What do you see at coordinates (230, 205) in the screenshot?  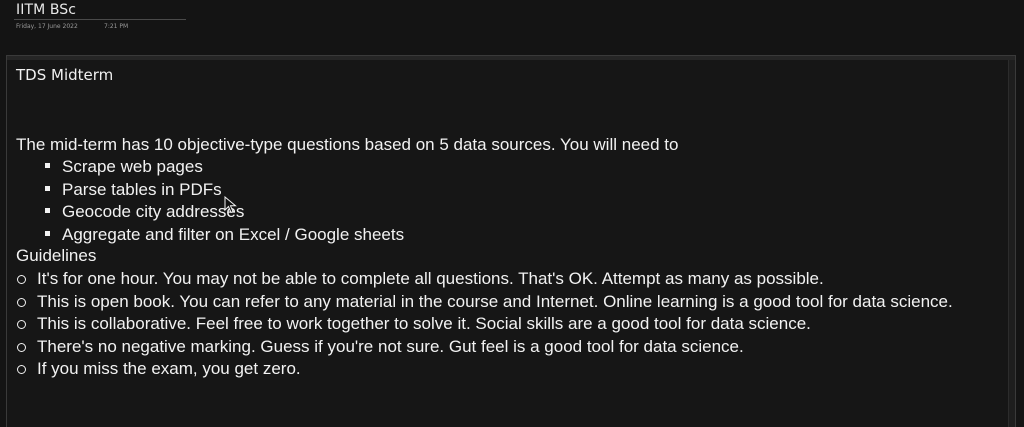 I see `mouse-pointer-icon` at bounding box center [230, 205].